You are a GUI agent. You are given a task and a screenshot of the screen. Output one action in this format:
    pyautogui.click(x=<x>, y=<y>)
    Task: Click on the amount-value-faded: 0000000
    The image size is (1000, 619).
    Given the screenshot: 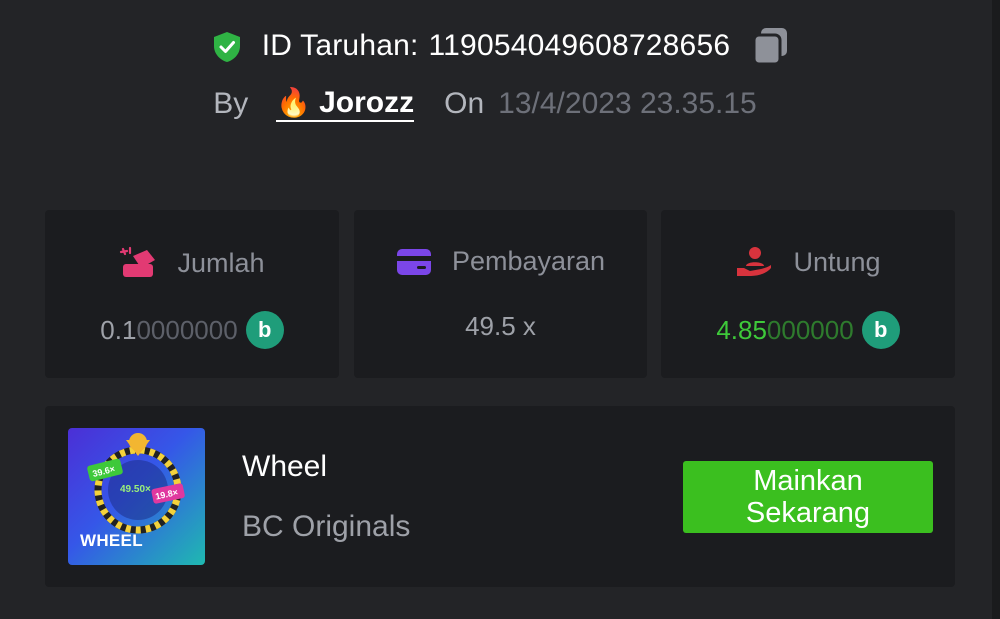 What is the action you would take?
    pyautogui.click(x=187, y=329)
    